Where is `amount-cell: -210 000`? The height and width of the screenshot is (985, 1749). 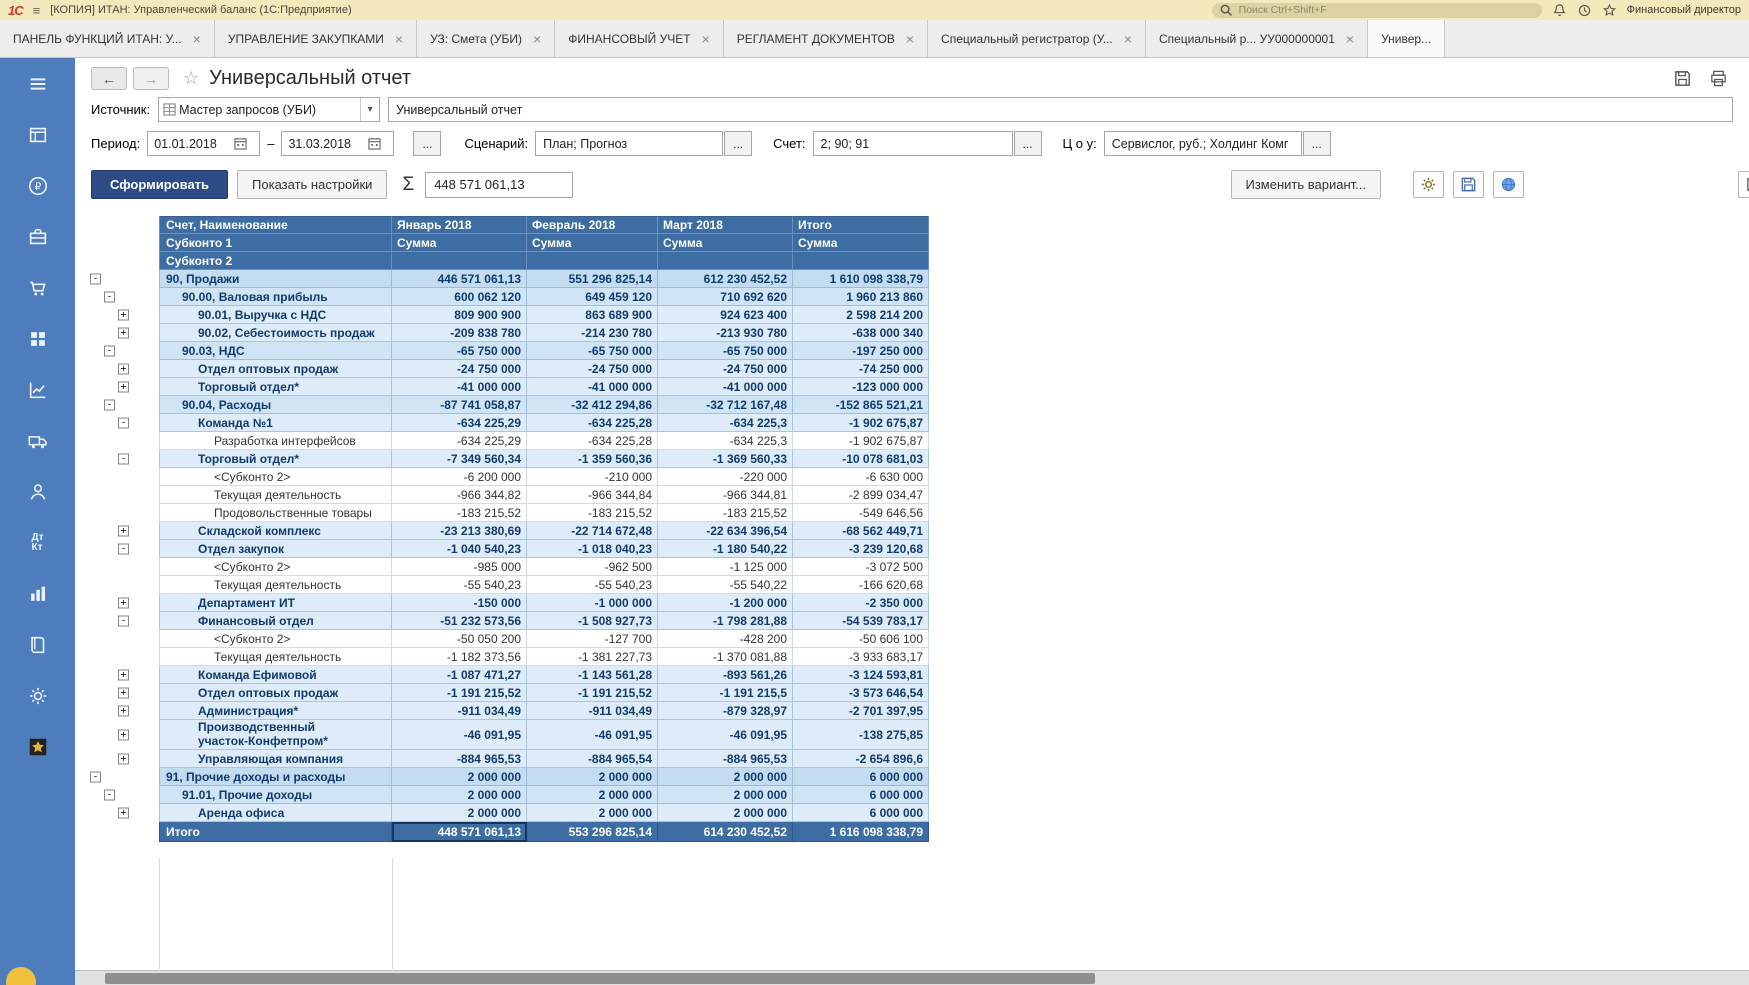 amount-cell: -210 000 is located at coordinates (592, 477).